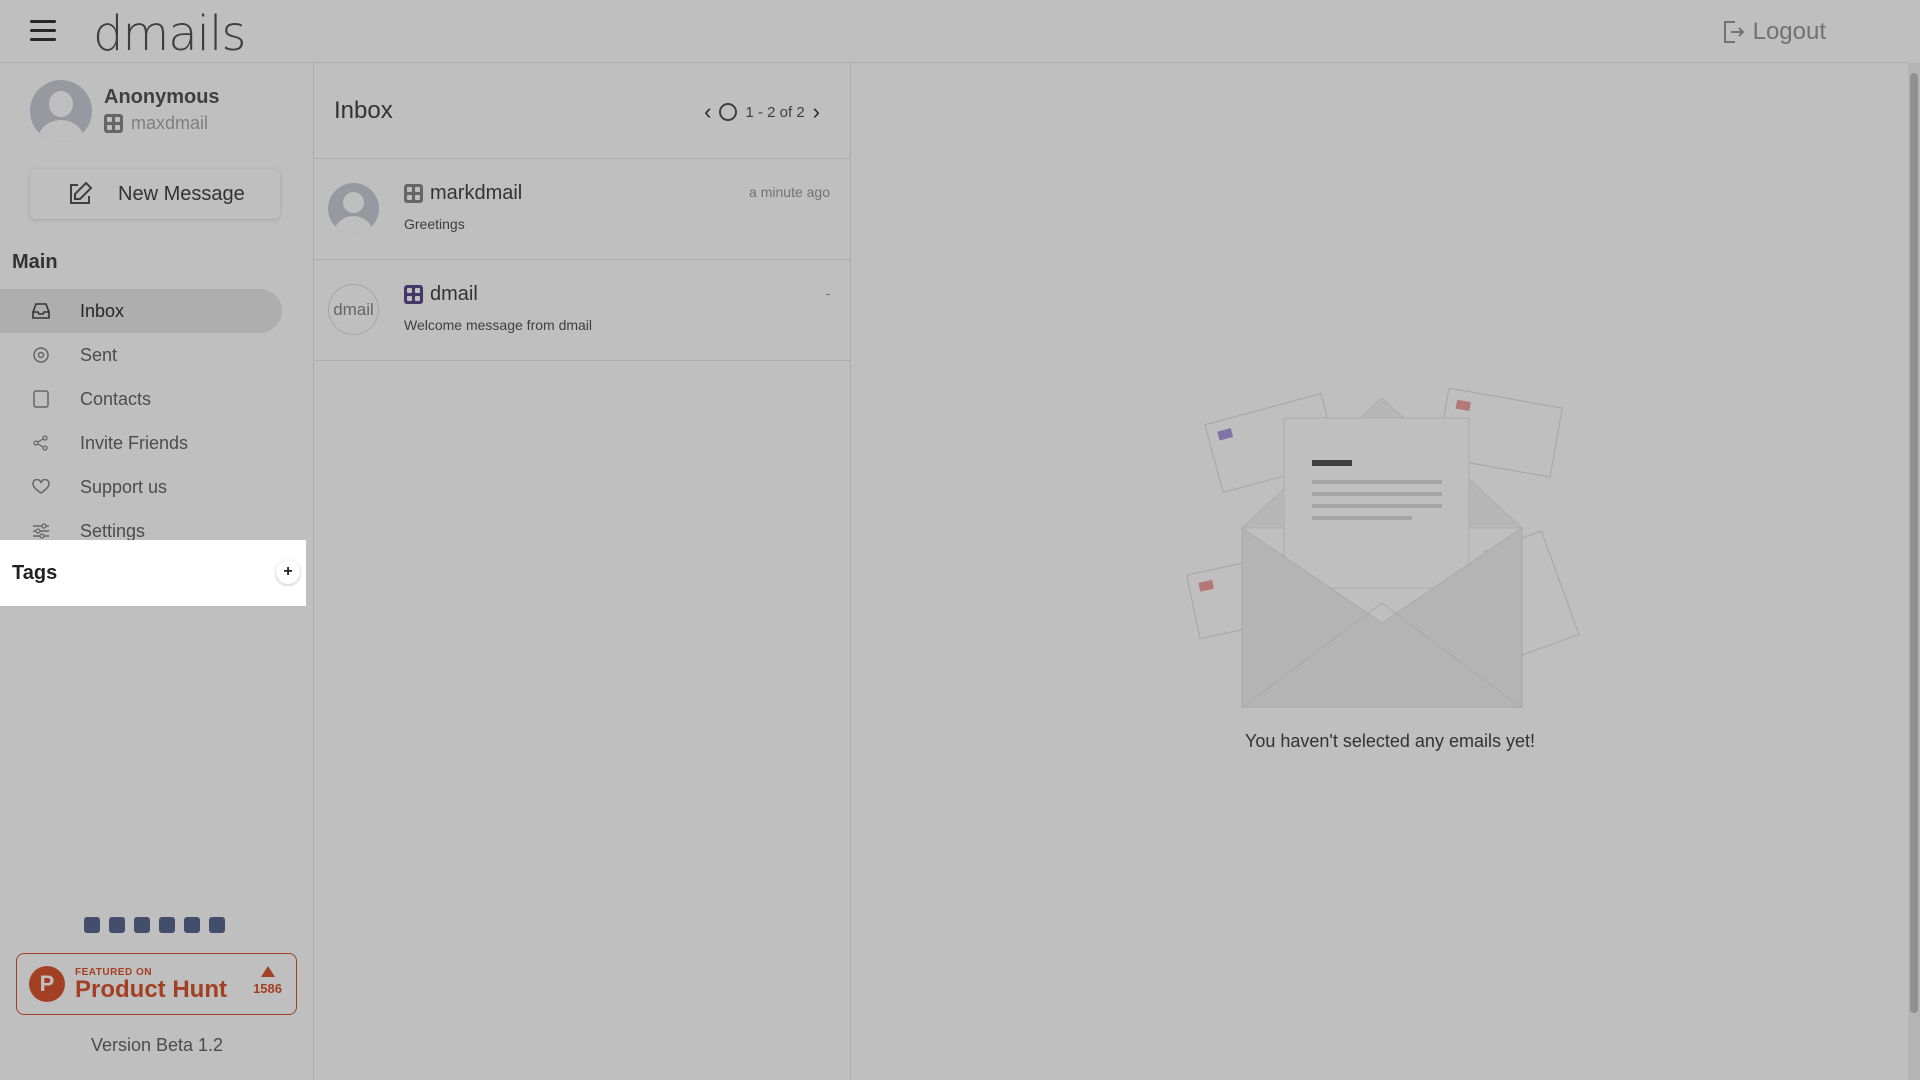 Image resolution: width=1920 pixels, height=1080 pixels. Describe the element at coordinates (476, 193) in the screenshot. I see `message-sender: markdmail` at that location.